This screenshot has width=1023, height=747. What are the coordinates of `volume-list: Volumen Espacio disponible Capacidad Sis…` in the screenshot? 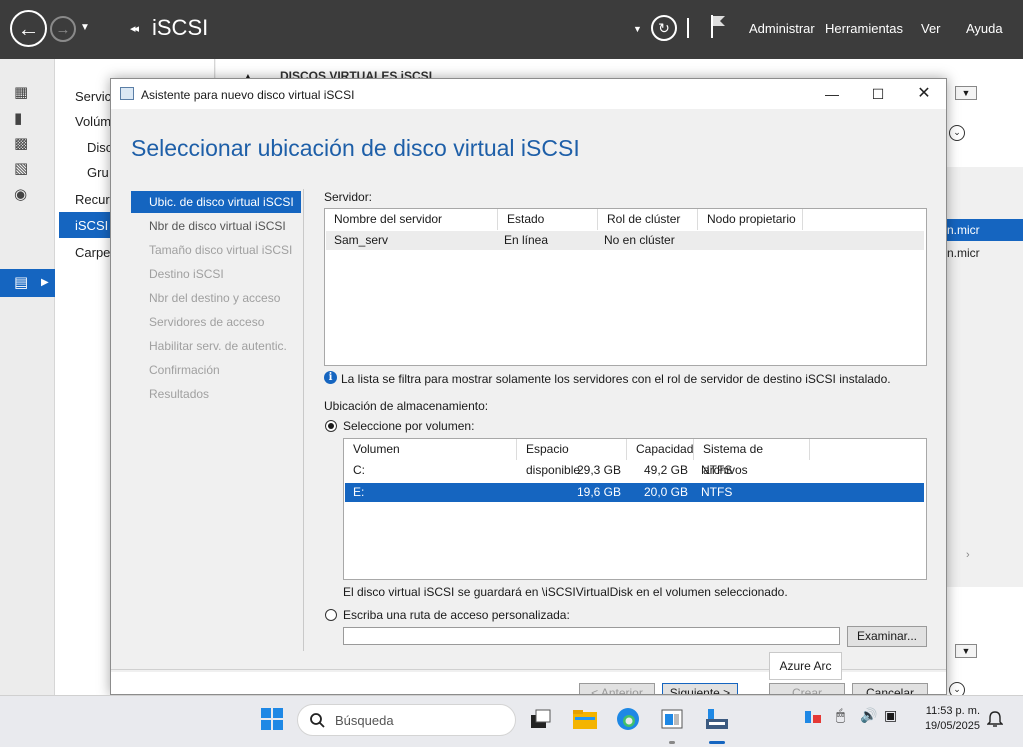 It's located at (635, 509).